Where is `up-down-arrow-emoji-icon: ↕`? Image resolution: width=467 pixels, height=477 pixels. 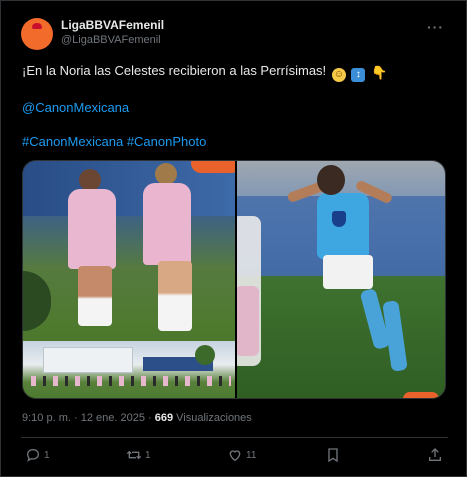
up-down-arrow-emoji-icon: ↕ is located at coordinates (358, 75).